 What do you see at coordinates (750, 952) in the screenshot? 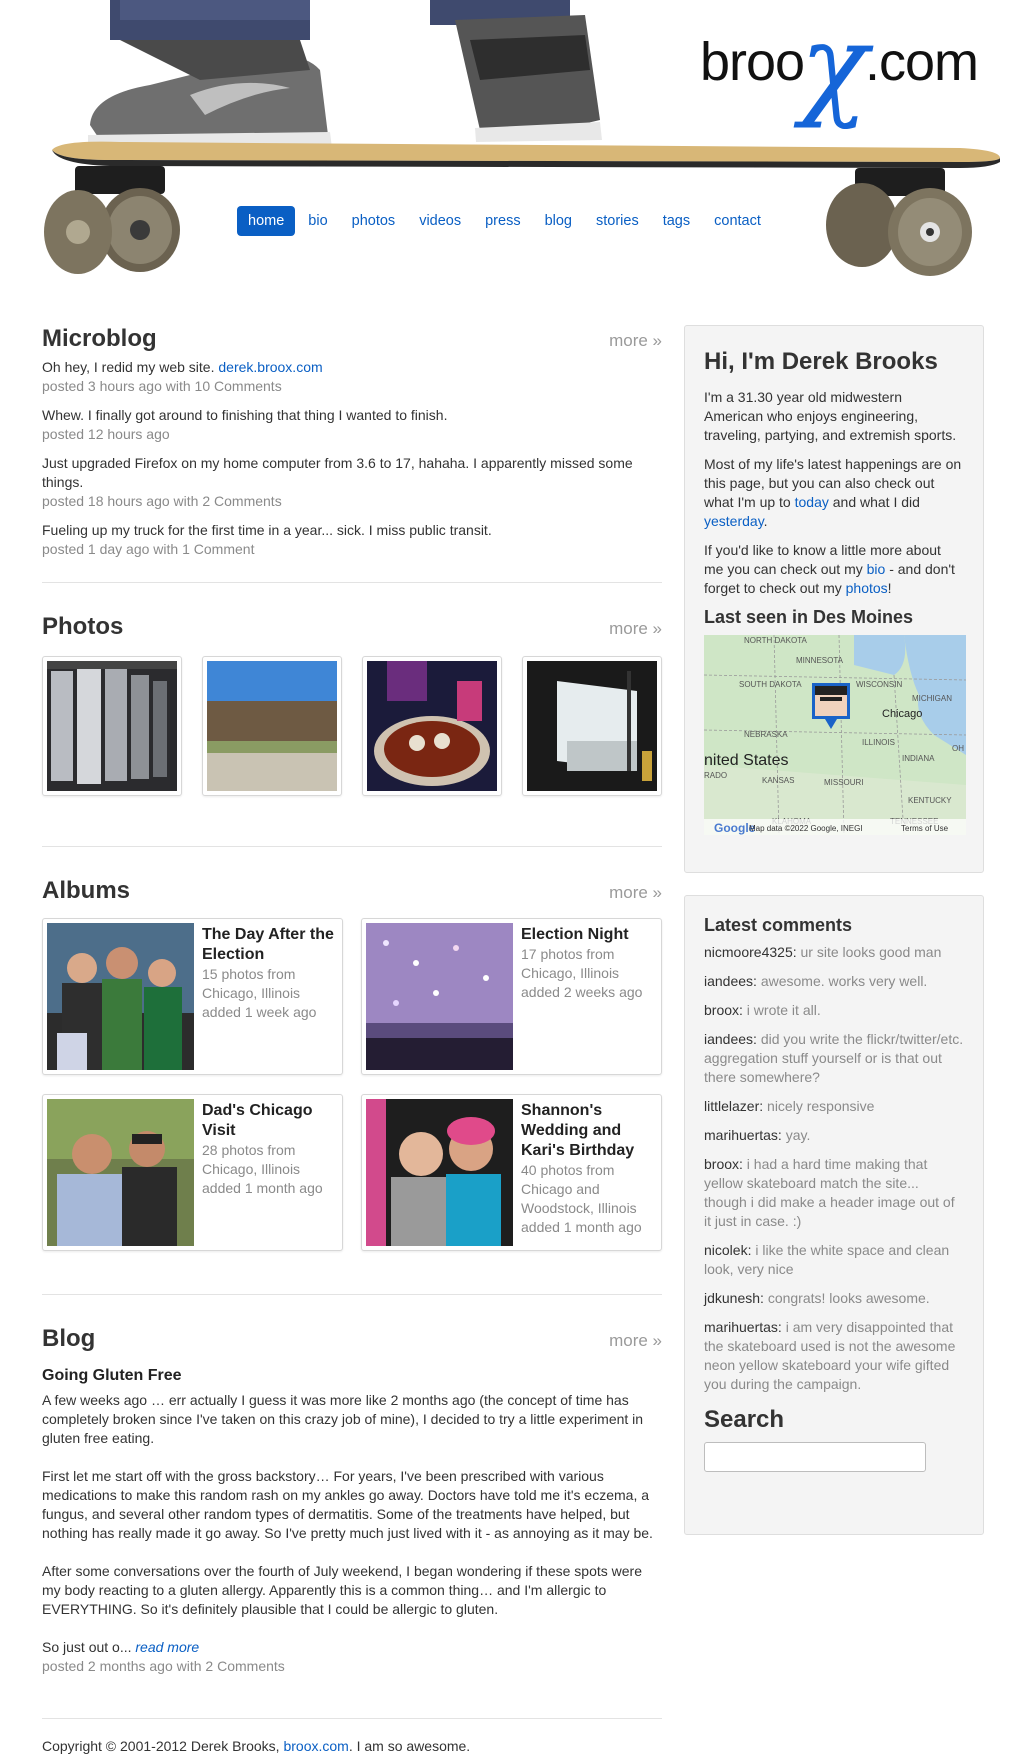
I see `comment-user: nicmoore4325:` at bounding box center [750, 952].